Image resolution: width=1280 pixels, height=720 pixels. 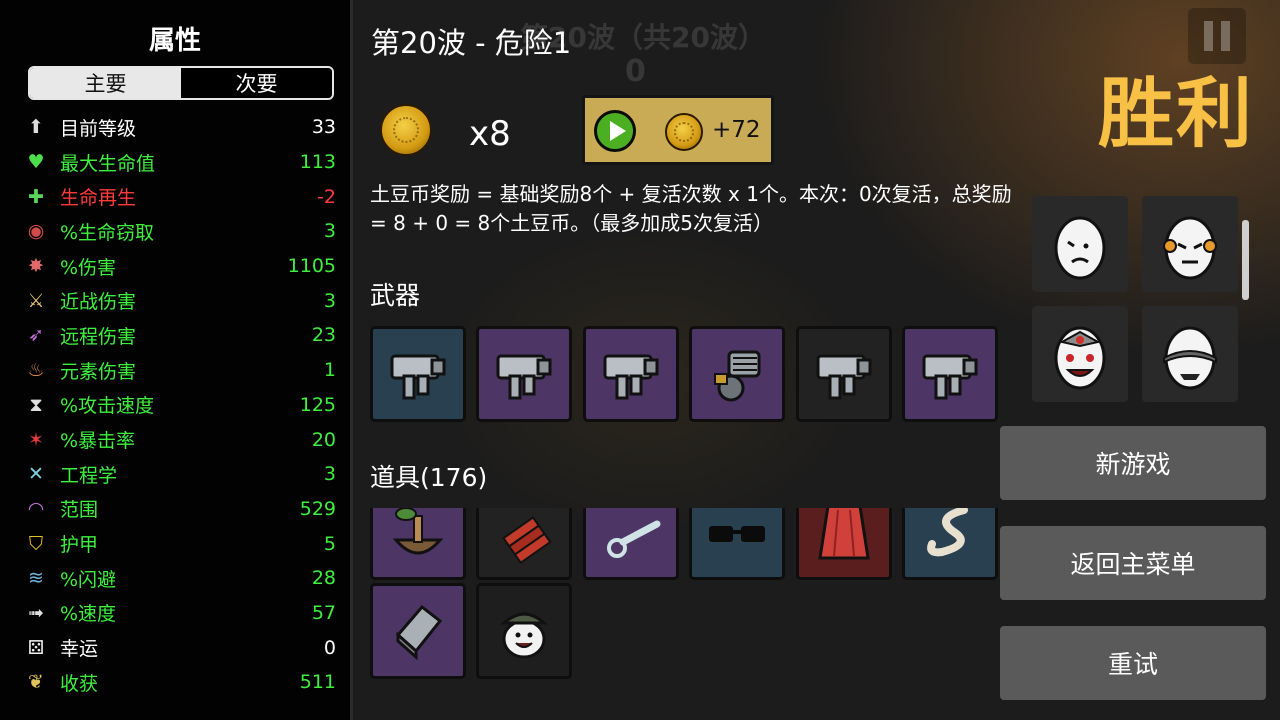 What do you see at coordinates (36, 127) in the screenshot?
I see `level-up-icon: ⬆` at bounding box center [36, 127].